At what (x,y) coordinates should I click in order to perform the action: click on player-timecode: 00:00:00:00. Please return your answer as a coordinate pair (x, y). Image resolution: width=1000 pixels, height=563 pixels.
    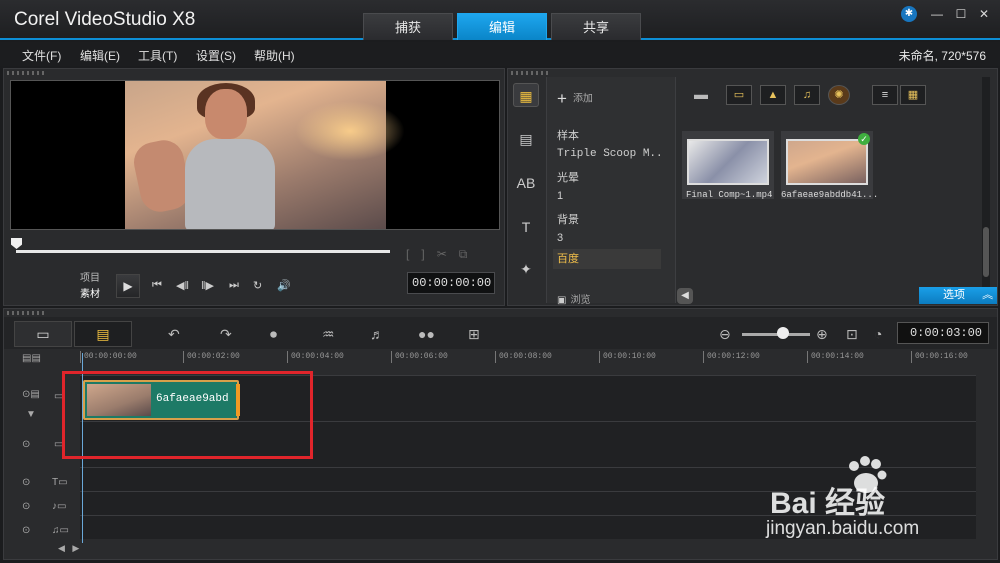
    Looking at the image, I should click on (451, 283).